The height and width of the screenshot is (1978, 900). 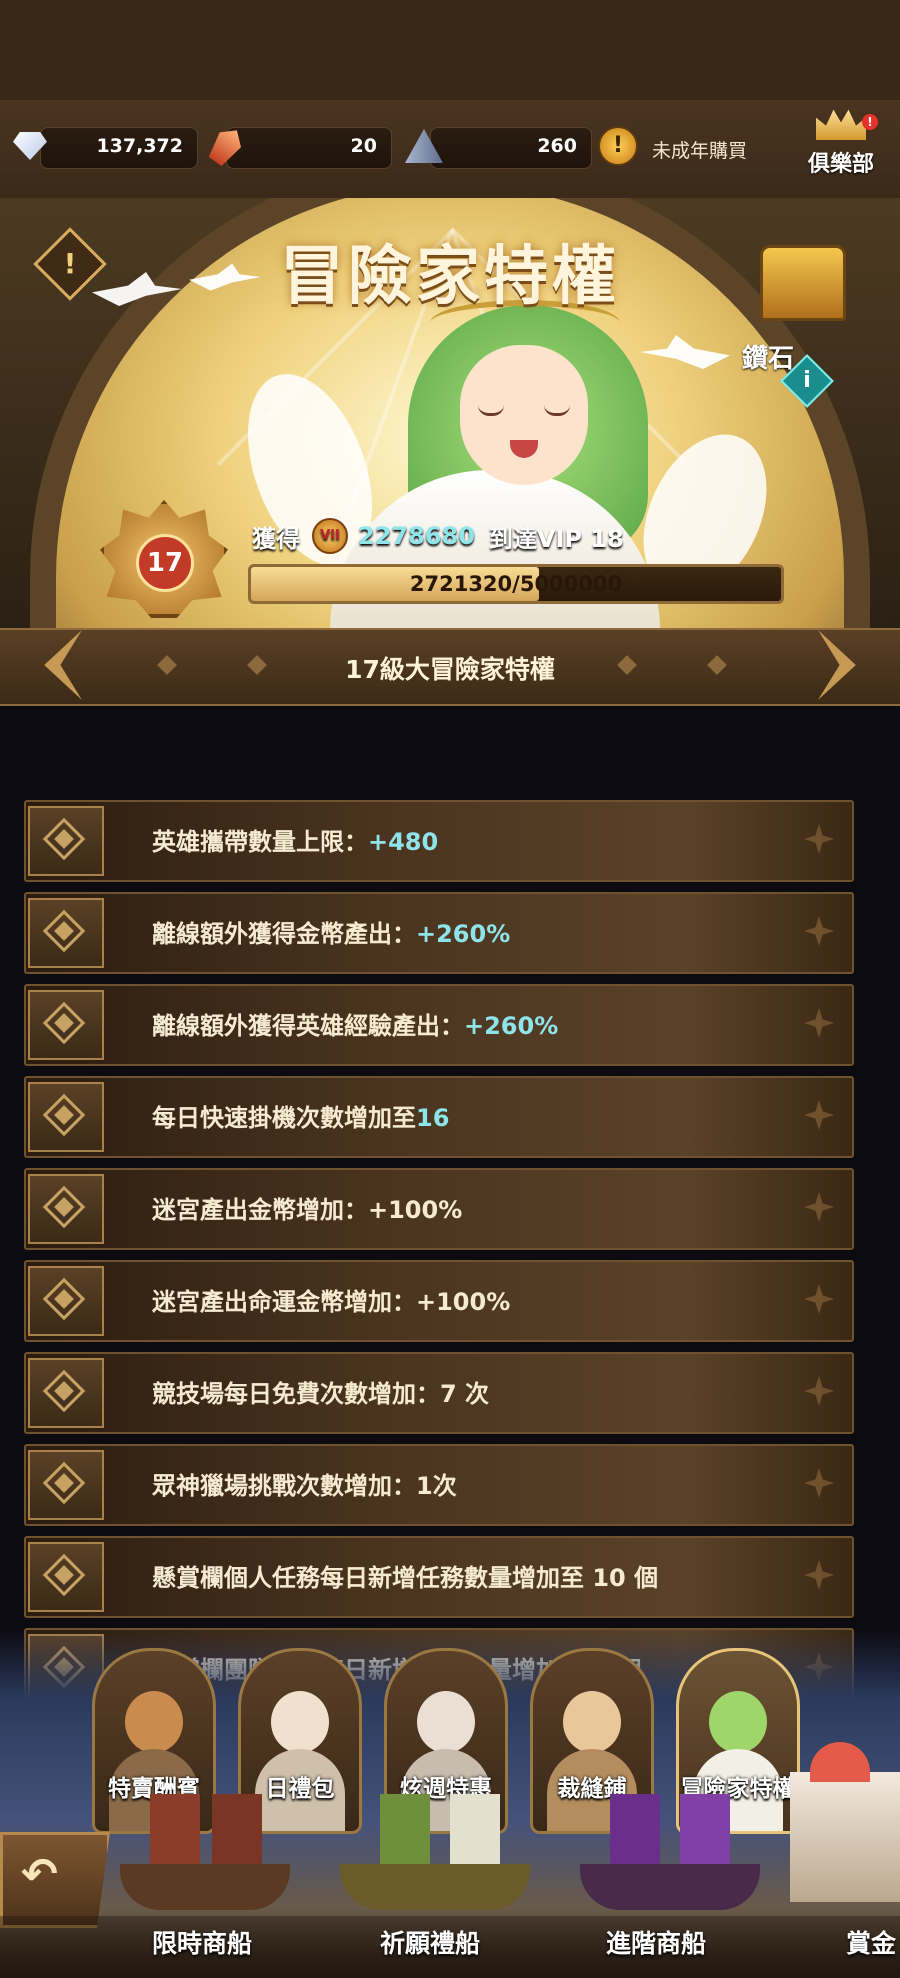 I want to click on benefit-text: 迷宮產出命運金幣增加：+100%, so click(x=331, y=1299).